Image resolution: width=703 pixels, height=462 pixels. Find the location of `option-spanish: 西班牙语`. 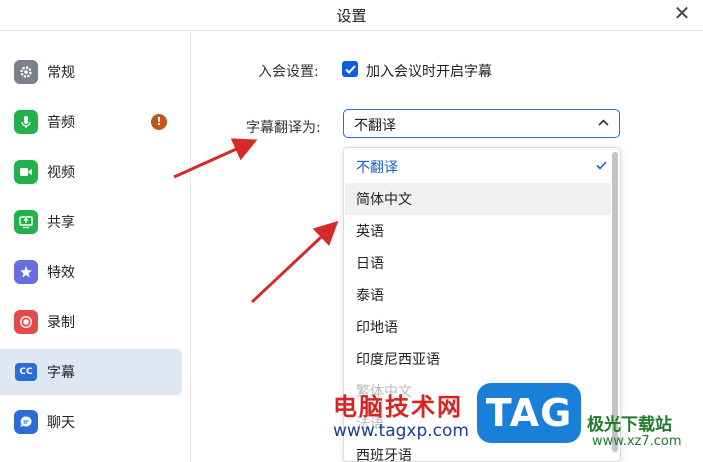

option-spanish: 西班牙语 is located at coordinates (478, 450).